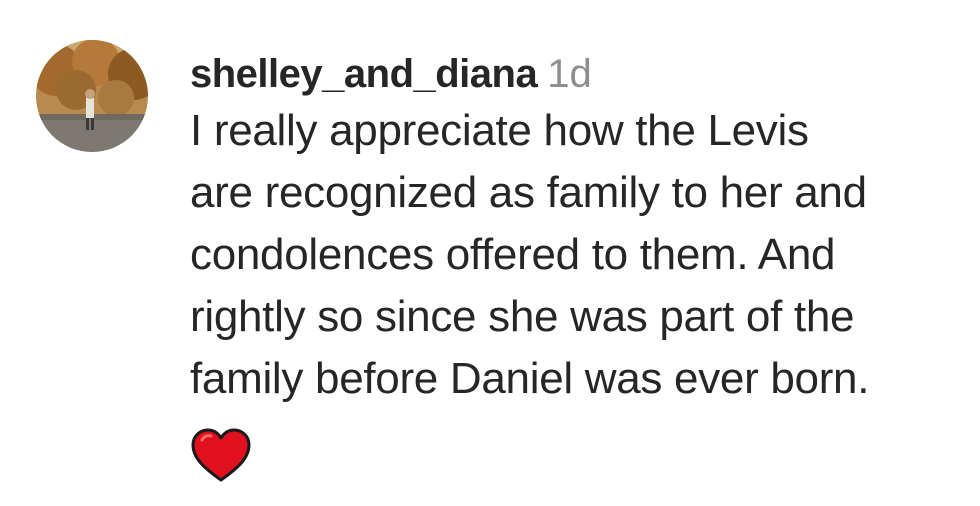 This screenshot has width=980, height=506. I want to click on comment-text-line: condolences offered to them. And, so click(513, 254).